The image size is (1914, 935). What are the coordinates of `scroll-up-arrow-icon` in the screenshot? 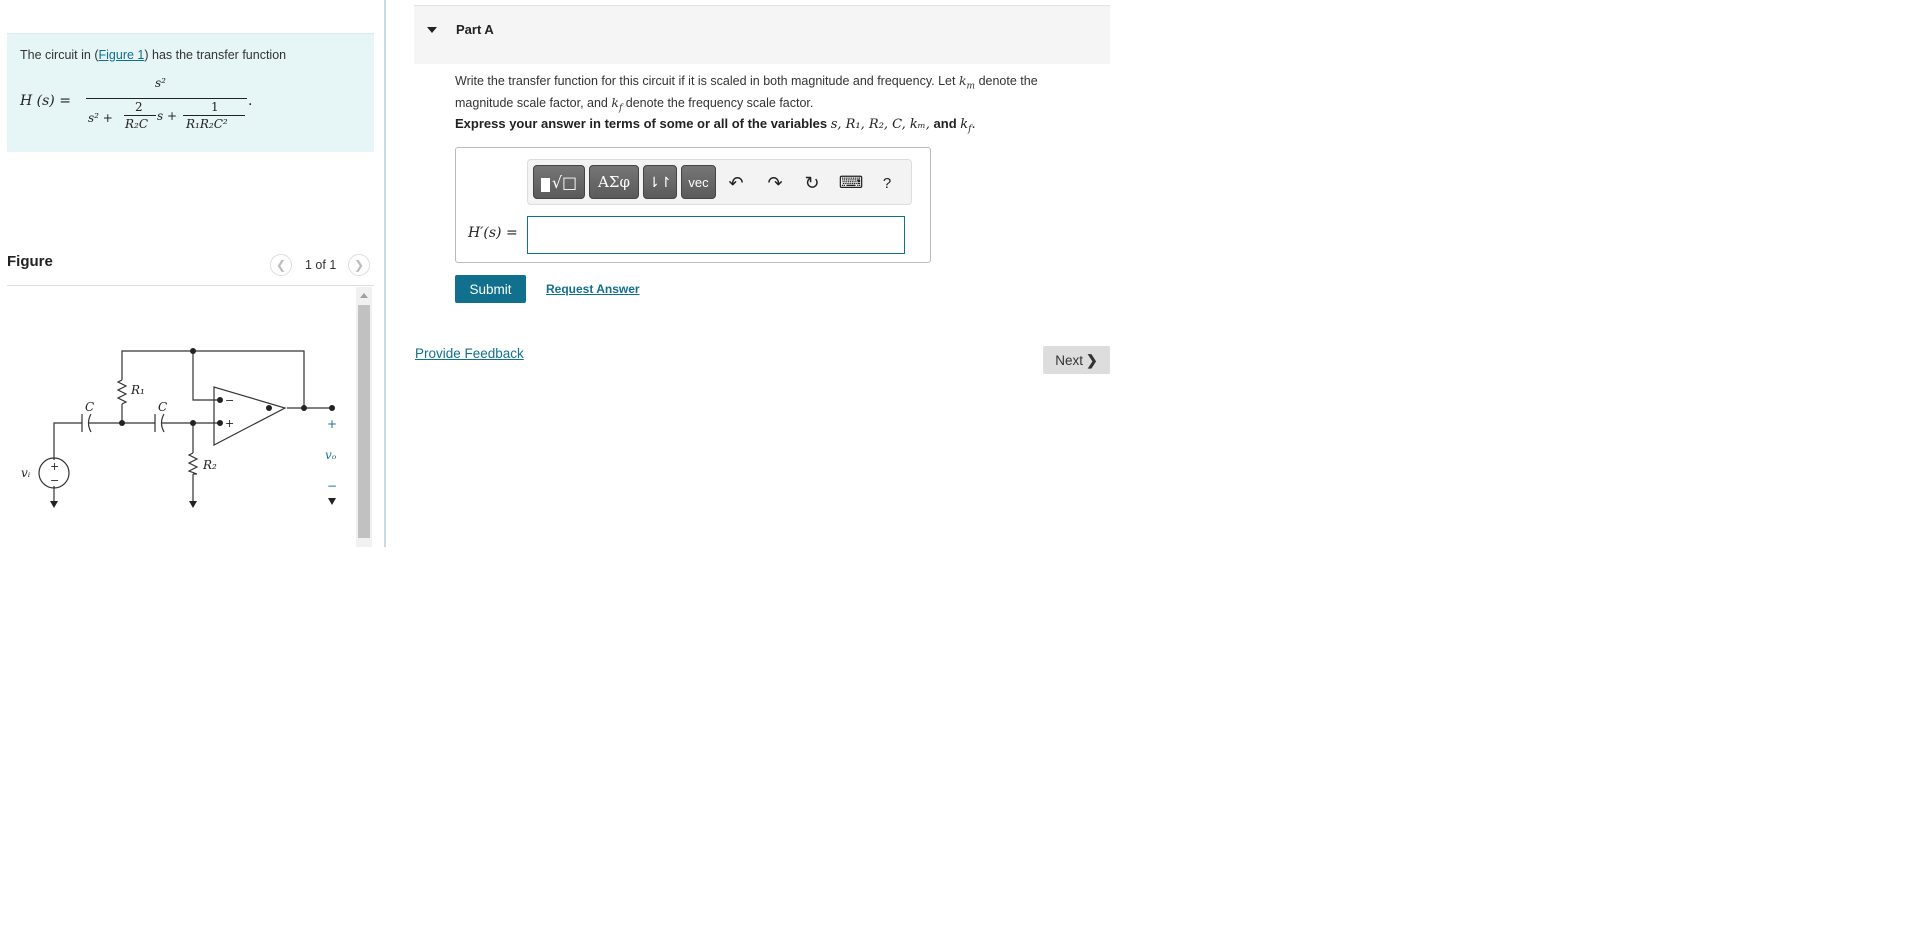 It's located at (364, 295).